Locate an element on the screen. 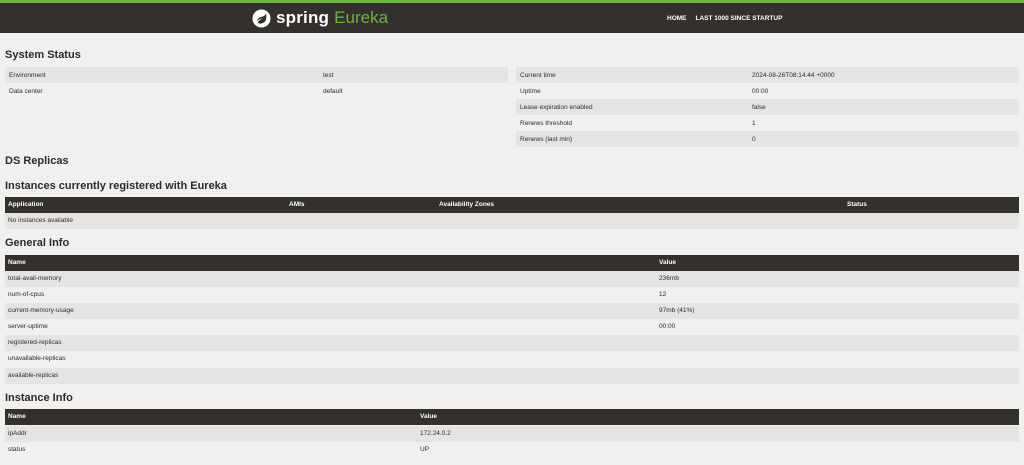 The height and width of the screenshot is (465, 1024). brand-eureka-text: Eureka is located at coordinates (361, 17).